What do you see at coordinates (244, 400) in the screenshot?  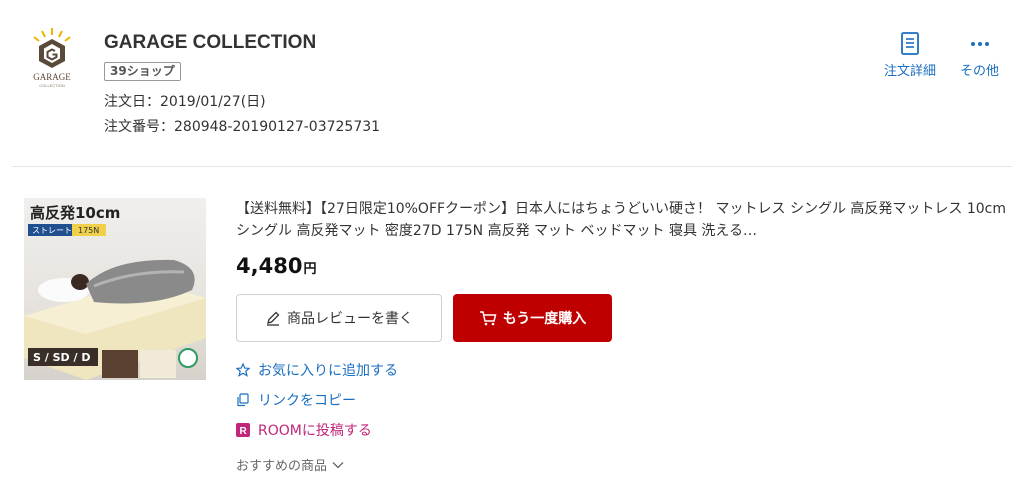 I see `copy-icon` at bounding box center [244, 400].